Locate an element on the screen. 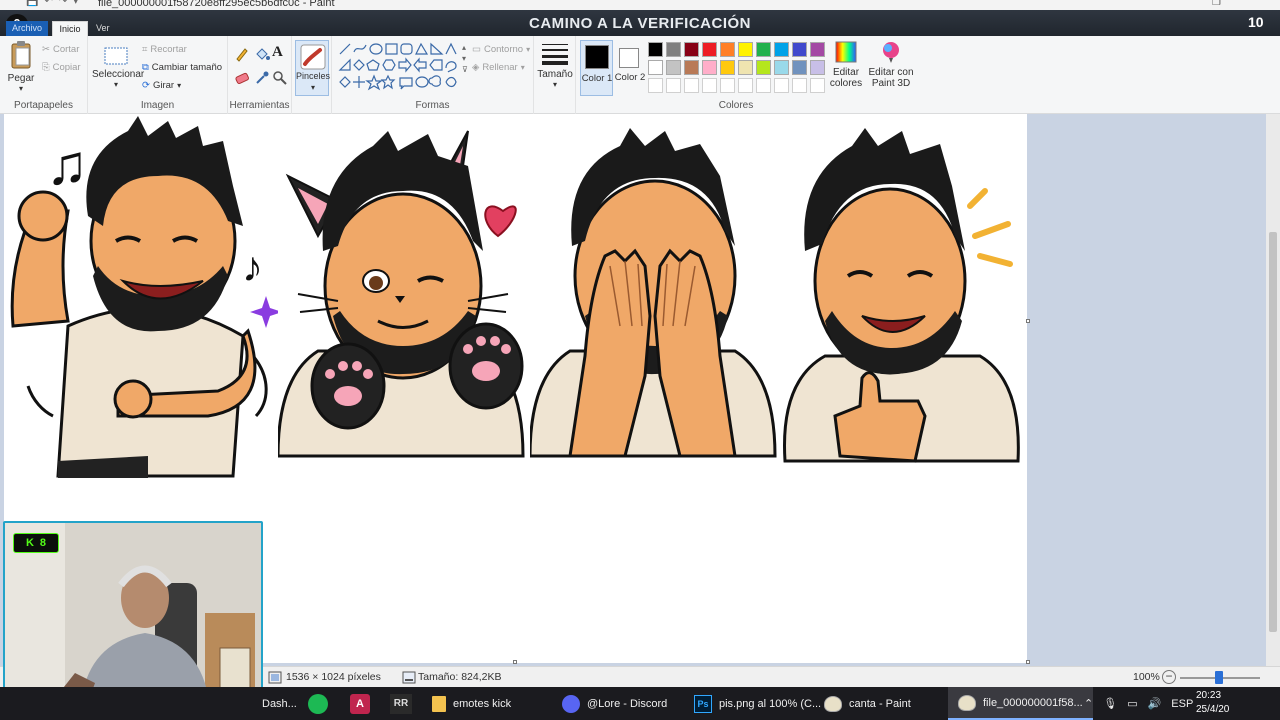 This screenshot has width=1280, height=720. colors-group-label: Colores is located at coordinates (736, 105).